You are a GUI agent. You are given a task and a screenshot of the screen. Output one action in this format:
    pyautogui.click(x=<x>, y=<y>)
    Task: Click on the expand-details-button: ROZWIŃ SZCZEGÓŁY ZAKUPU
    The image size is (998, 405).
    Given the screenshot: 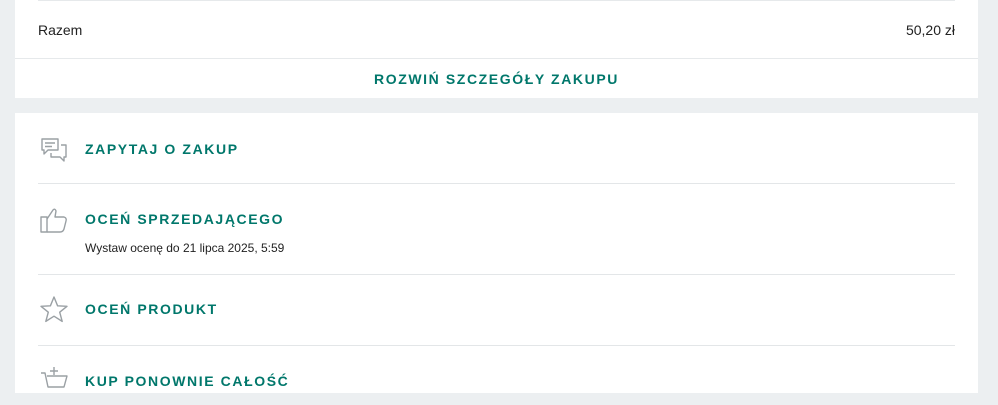 What is the action you would take?
    pyautogui.click(x=496, y=78)
    